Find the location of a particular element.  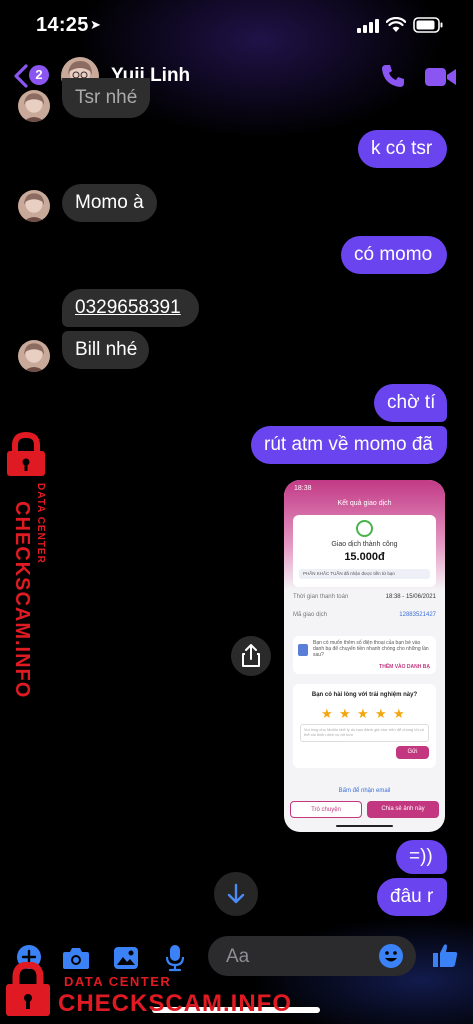

image-email-link: Bấm để nhận email is located at coordinates (364, 791).